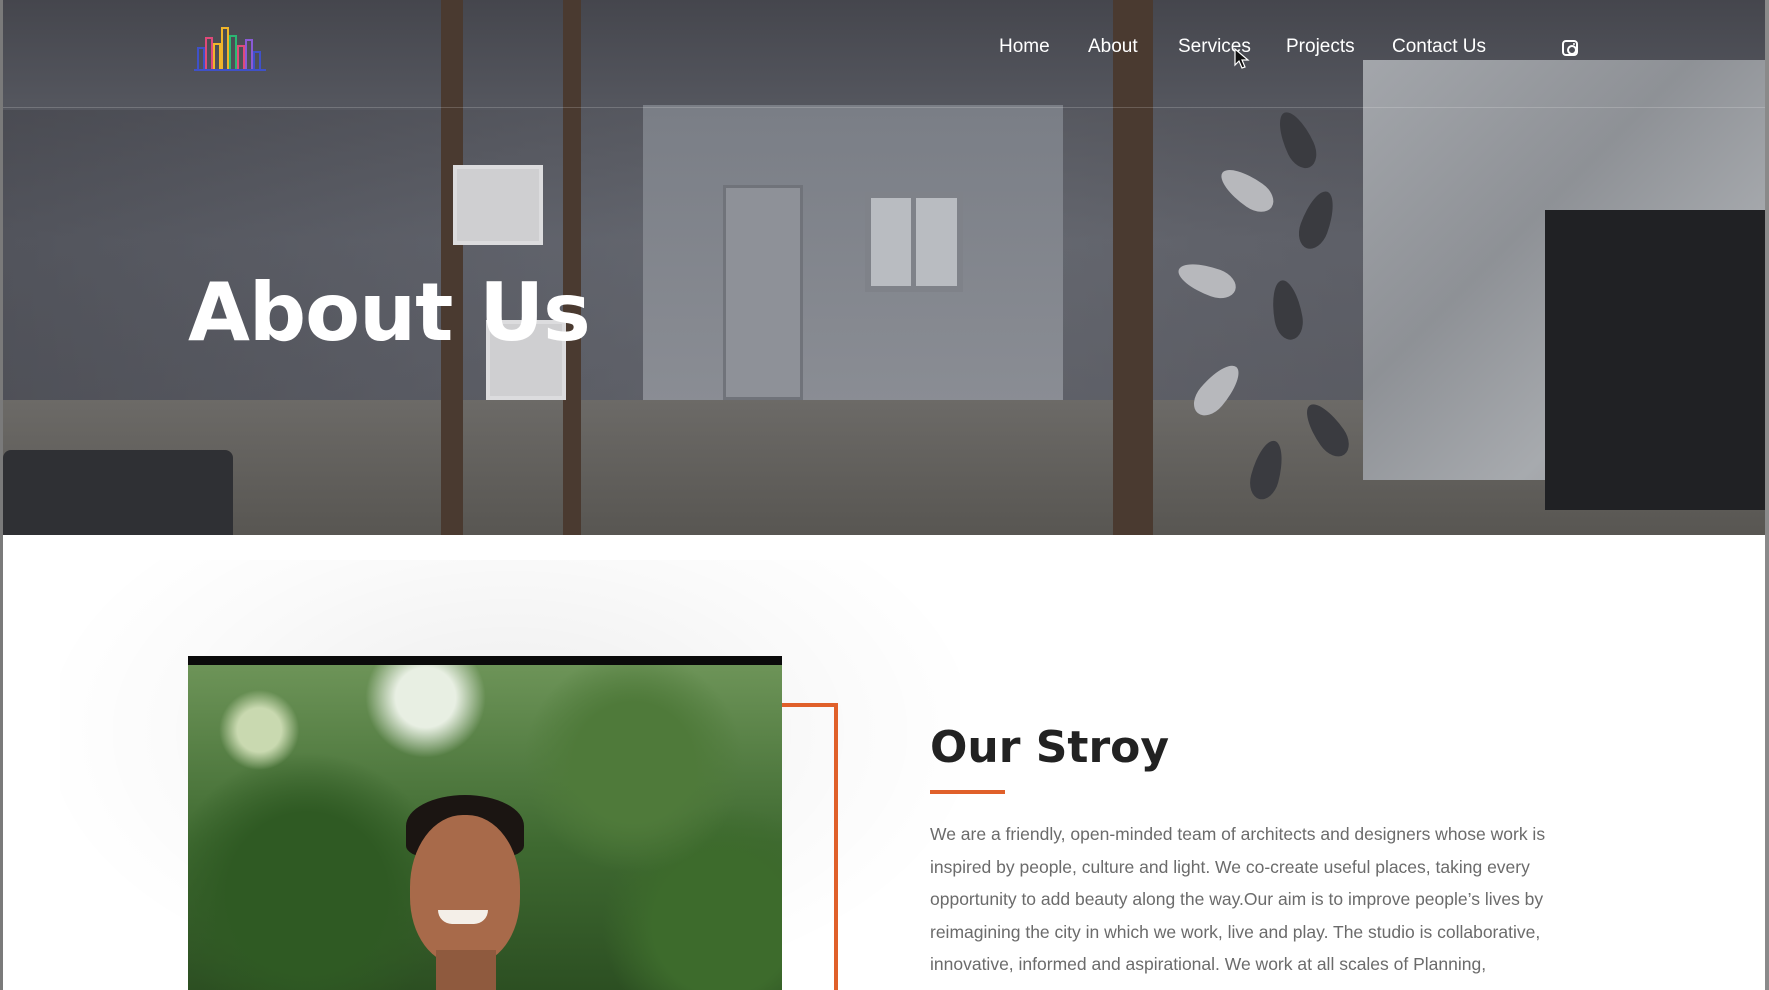  What do you see at coordinates (853, 255) in the screenshot?
I see `hero-back-wall` at bounding box center [853, 255].